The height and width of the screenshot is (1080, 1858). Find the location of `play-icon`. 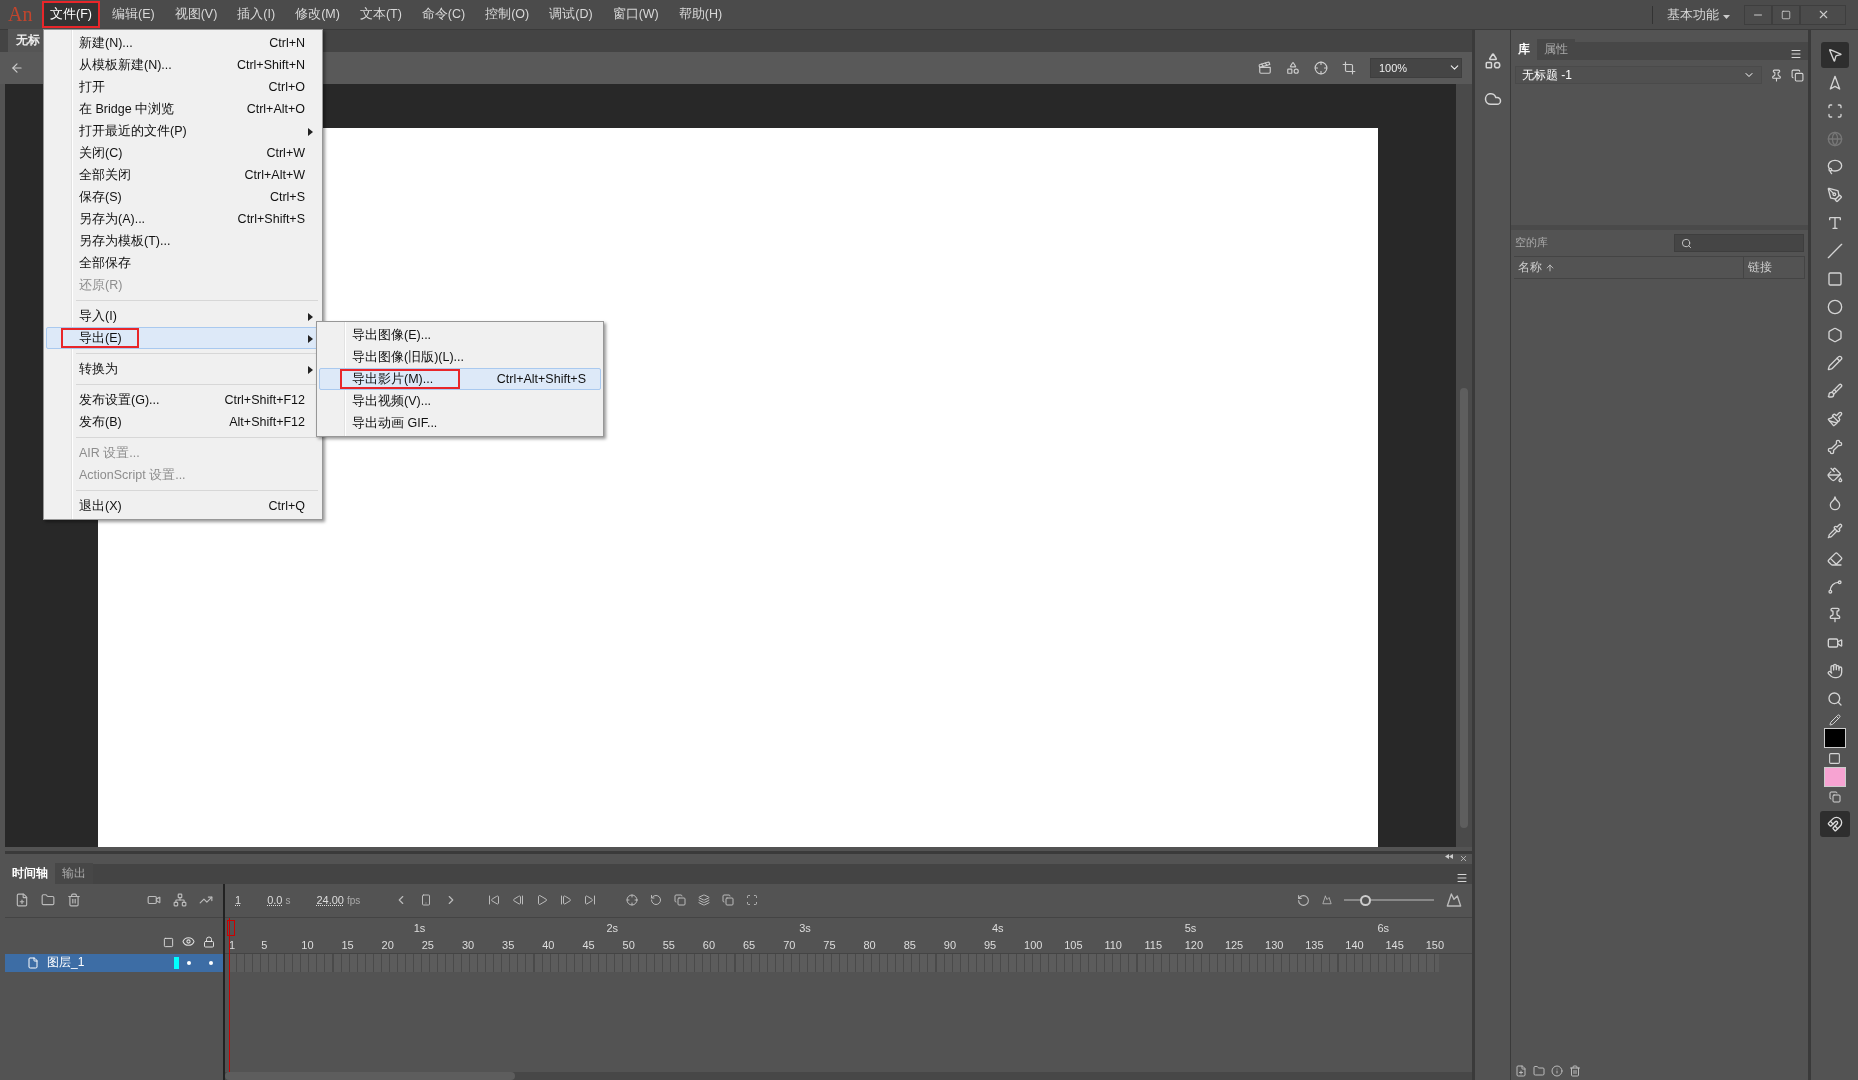

play-icon is located at coordinates (542, 900).